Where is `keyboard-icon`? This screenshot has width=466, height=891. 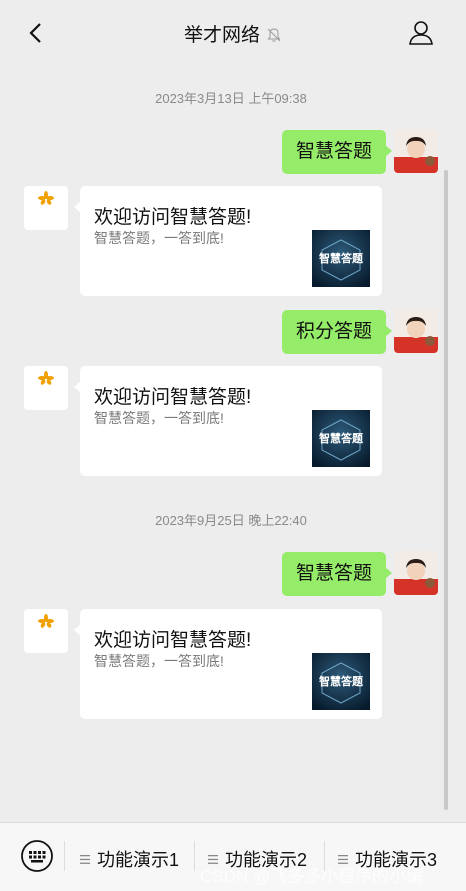
keyboard-icon is located at coordinates (37, 856).